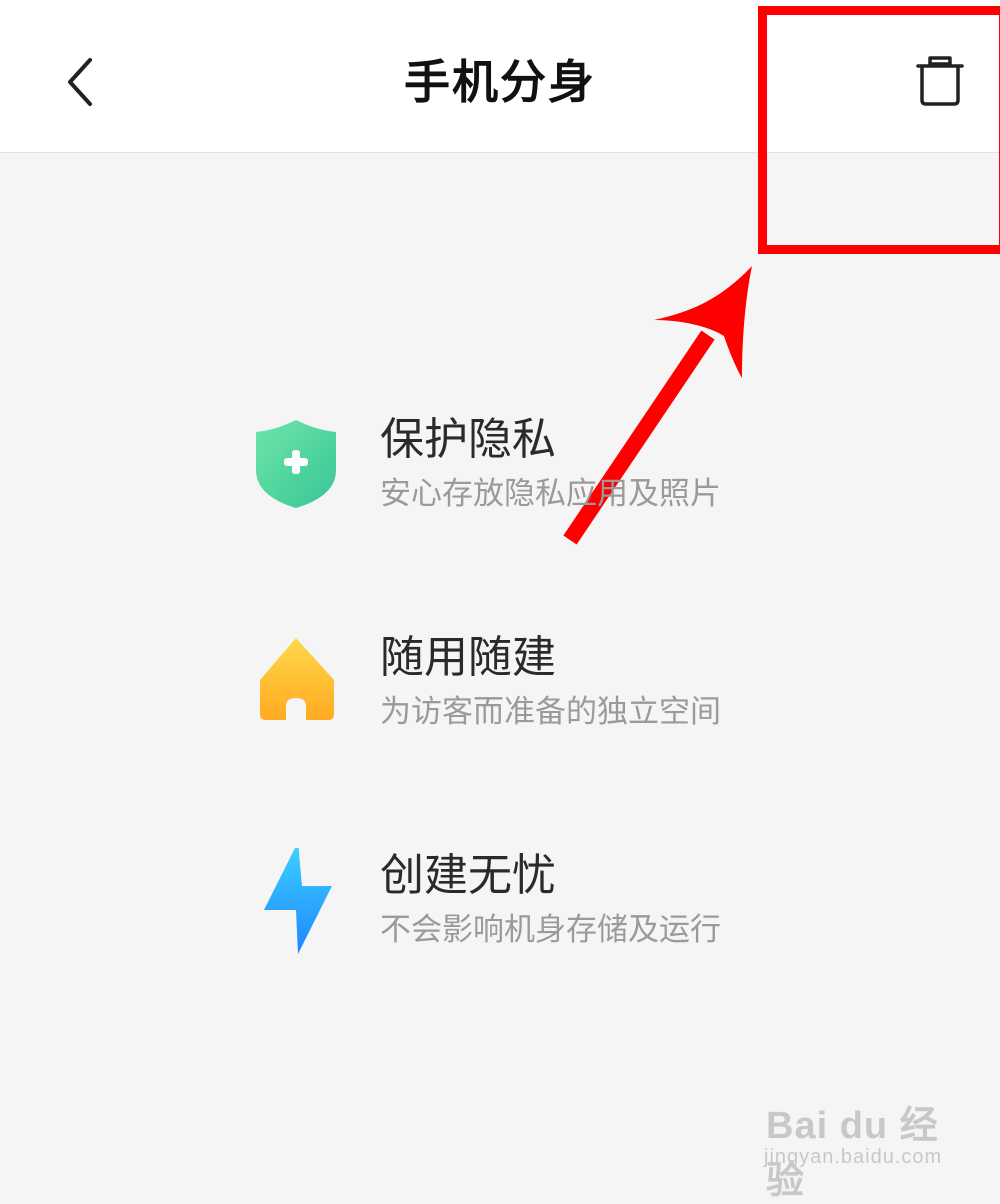 This screenshot has width=1000, height=1204. I want to click on feature-title: 创建无忧, so click(468, 875).